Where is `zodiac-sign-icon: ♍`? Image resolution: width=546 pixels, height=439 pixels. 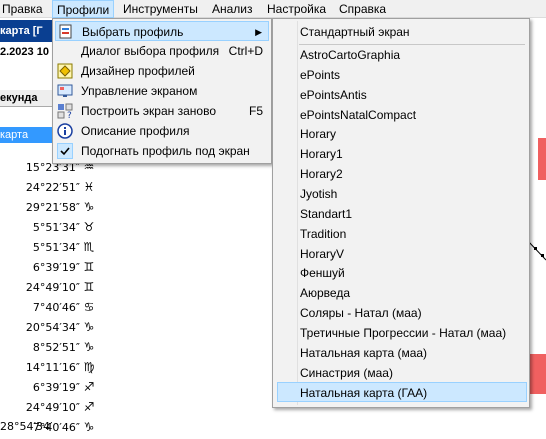
zodiac-sign-icon: ♍ is located at coordinates (89, 367).